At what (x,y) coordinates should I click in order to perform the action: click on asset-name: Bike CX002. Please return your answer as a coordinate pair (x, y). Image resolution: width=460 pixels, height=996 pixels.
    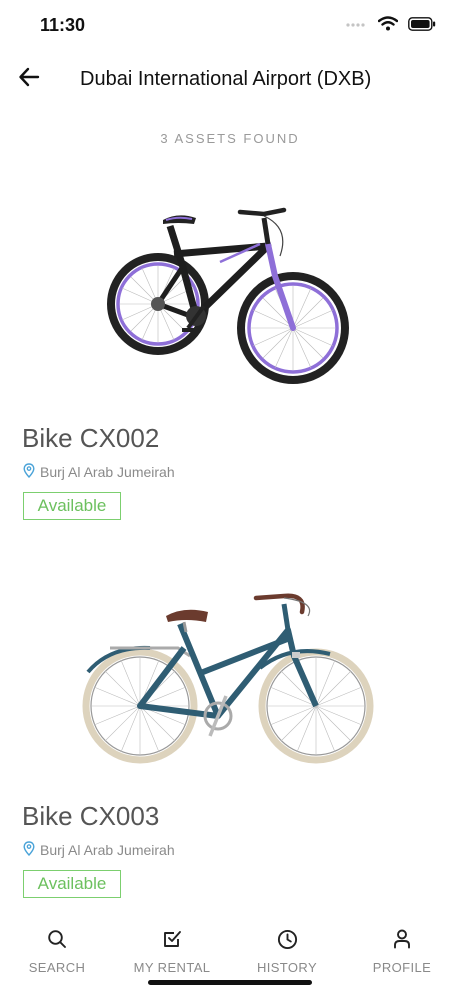
    Looking at the image, I should click on (91, 438).